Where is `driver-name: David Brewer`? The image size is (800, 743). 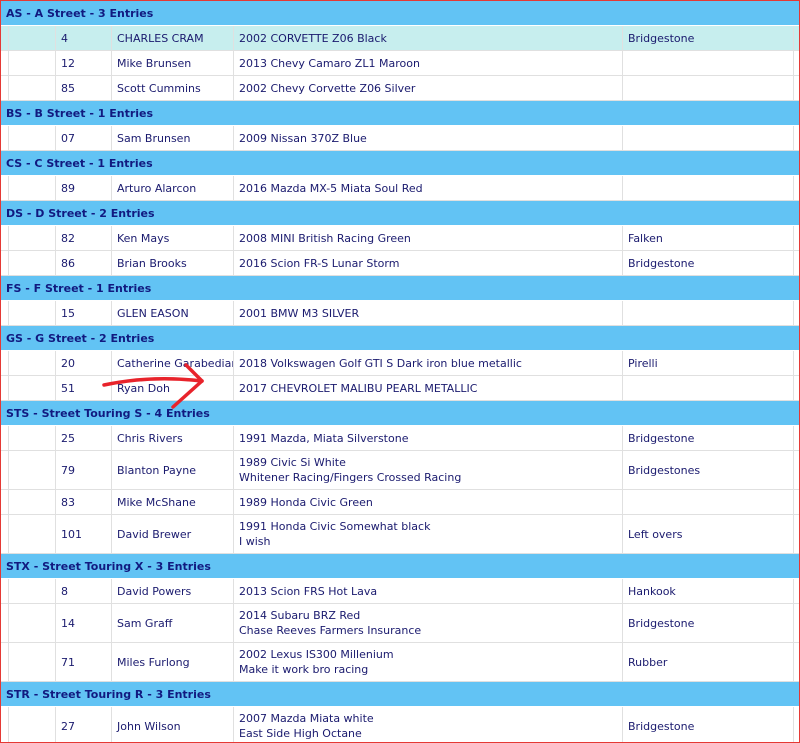
driver-name: David Brewer is located at coordinates (173, 534).